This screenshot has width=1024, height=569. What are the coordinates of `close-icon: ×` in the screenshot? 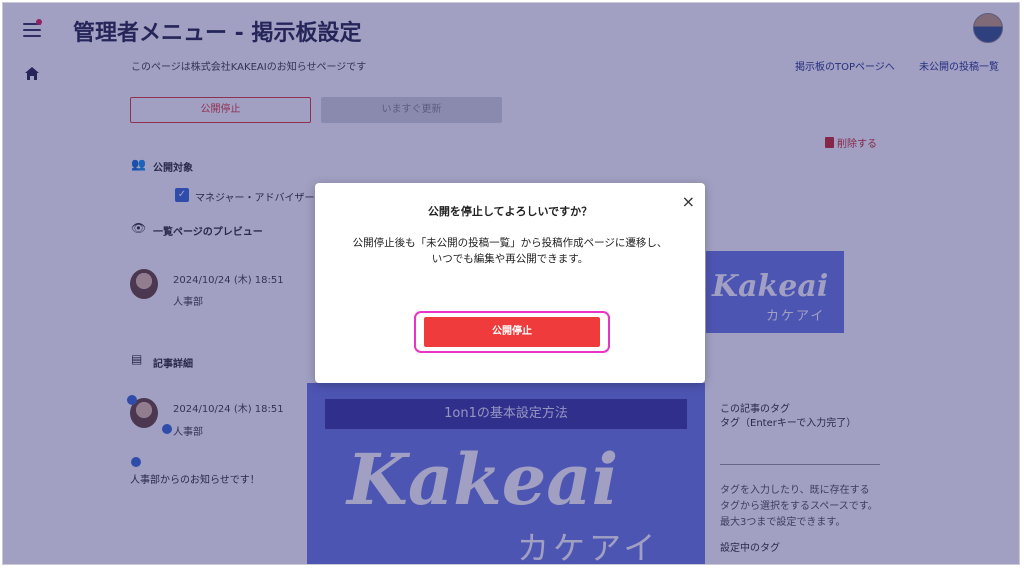 It's located at (688, 201).